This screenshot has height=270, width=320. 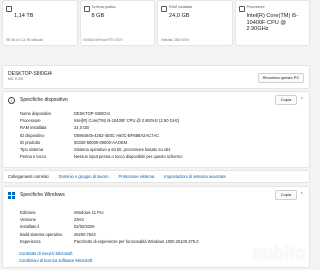 I want to click on spec-row: Installato il 02/02/2026, so click(x=159, y=226).